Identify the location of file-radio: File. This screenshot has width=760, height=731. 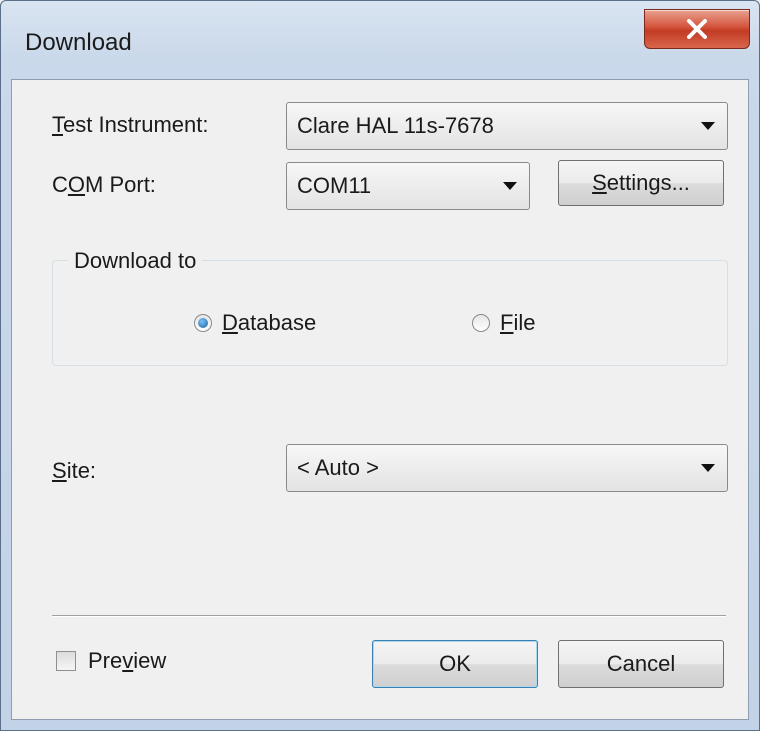
(503, 323).